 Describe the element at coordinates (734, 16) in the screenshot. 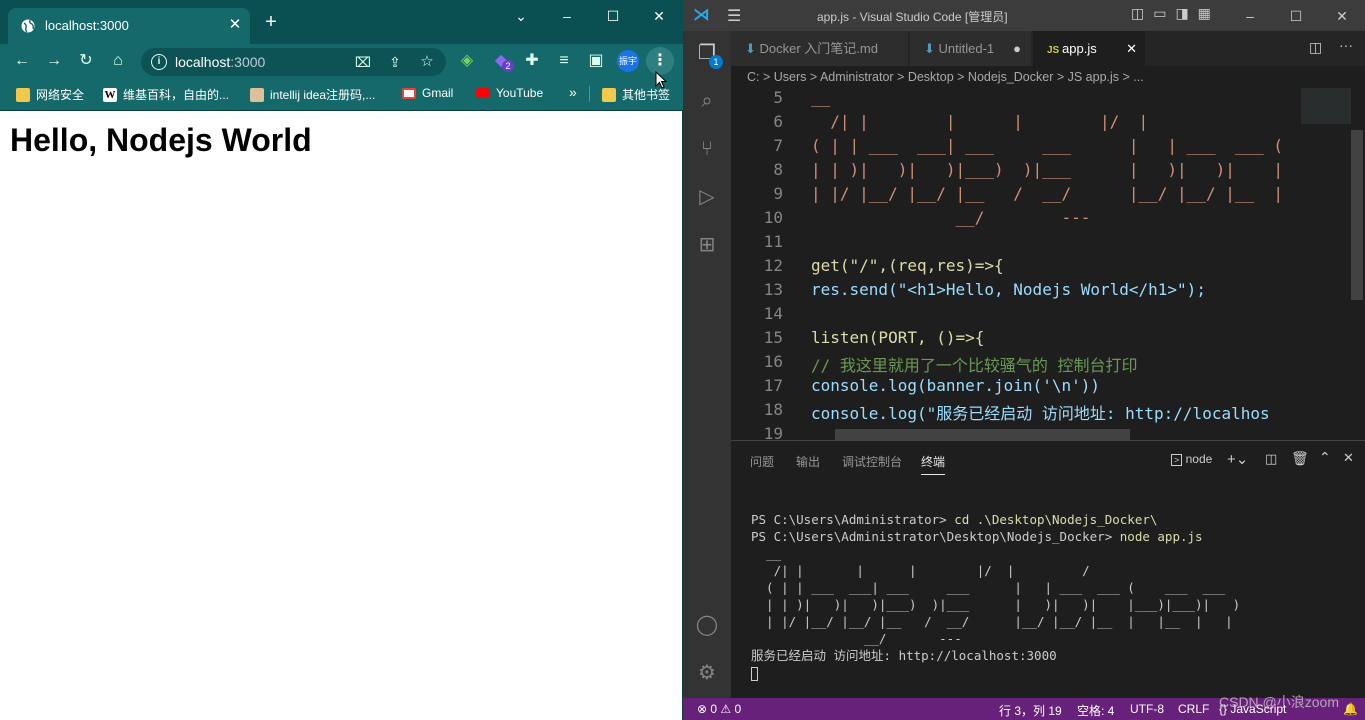

I see `menu-icon: ☰` at that location.